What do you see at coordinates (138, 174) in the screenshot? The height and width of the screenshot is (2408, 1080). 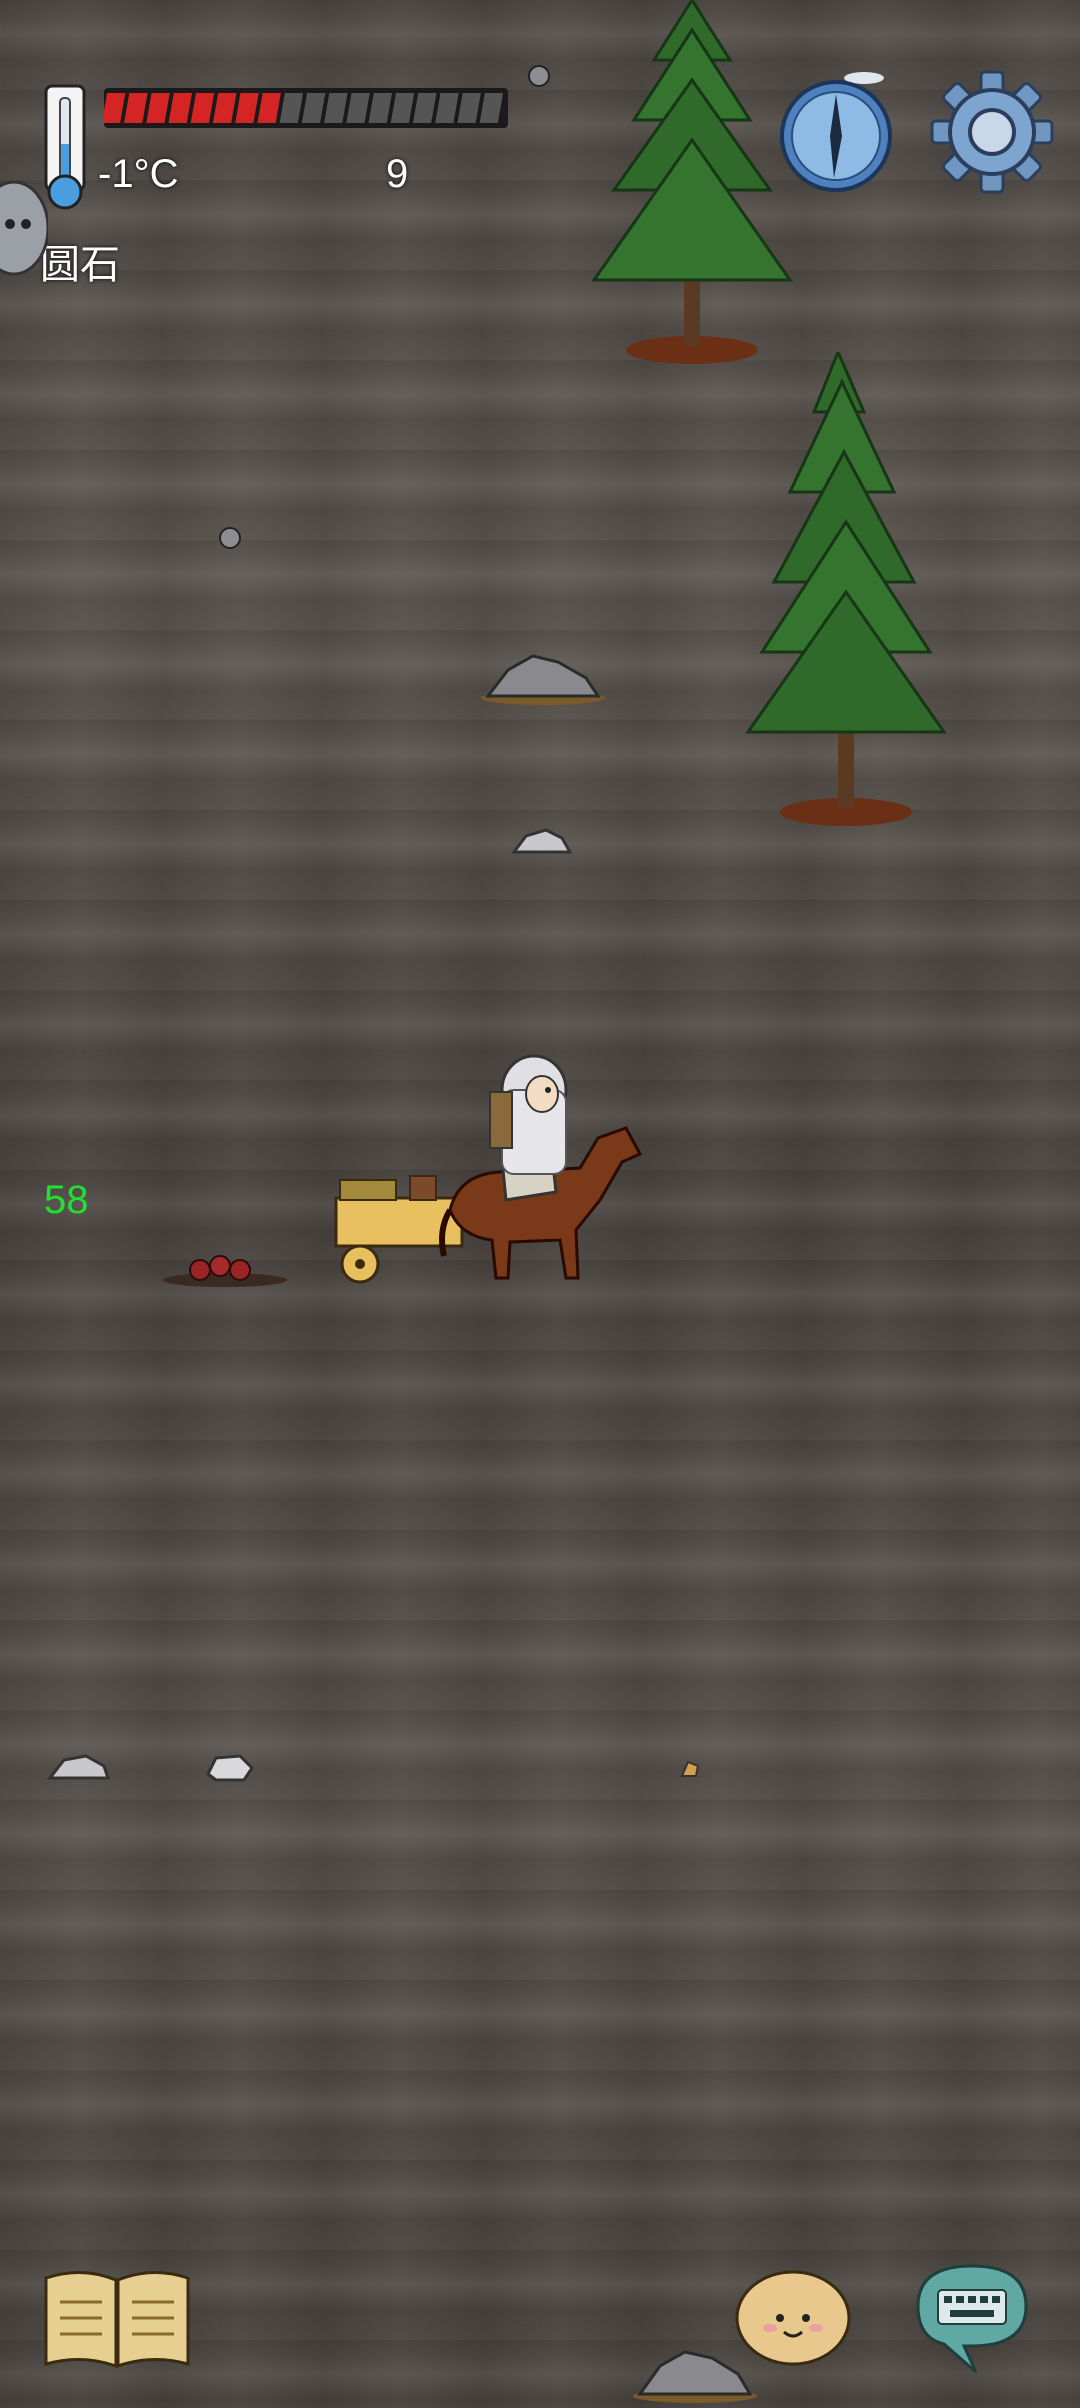 I see `temperature-readout: -1°C` at bounding box center [138, 174].